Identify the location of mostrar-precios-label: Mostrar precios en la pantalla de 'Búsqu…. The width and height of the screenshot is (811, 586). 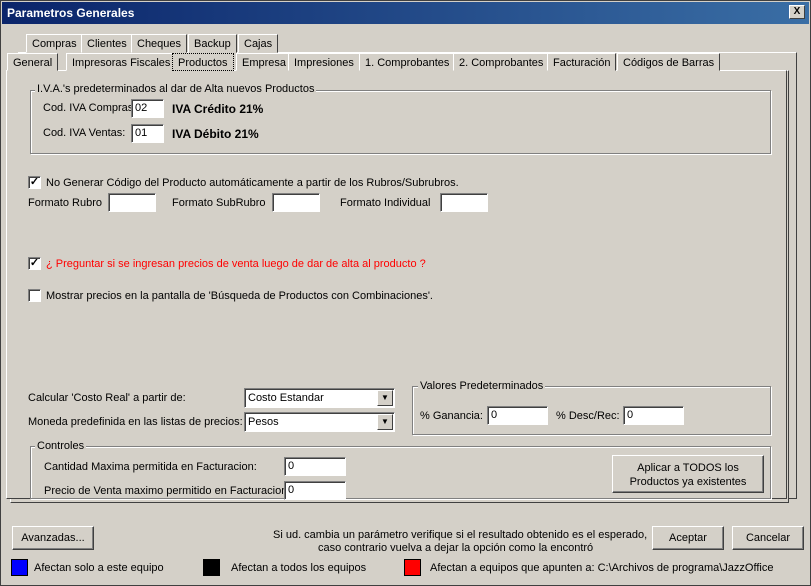
(239, 296).